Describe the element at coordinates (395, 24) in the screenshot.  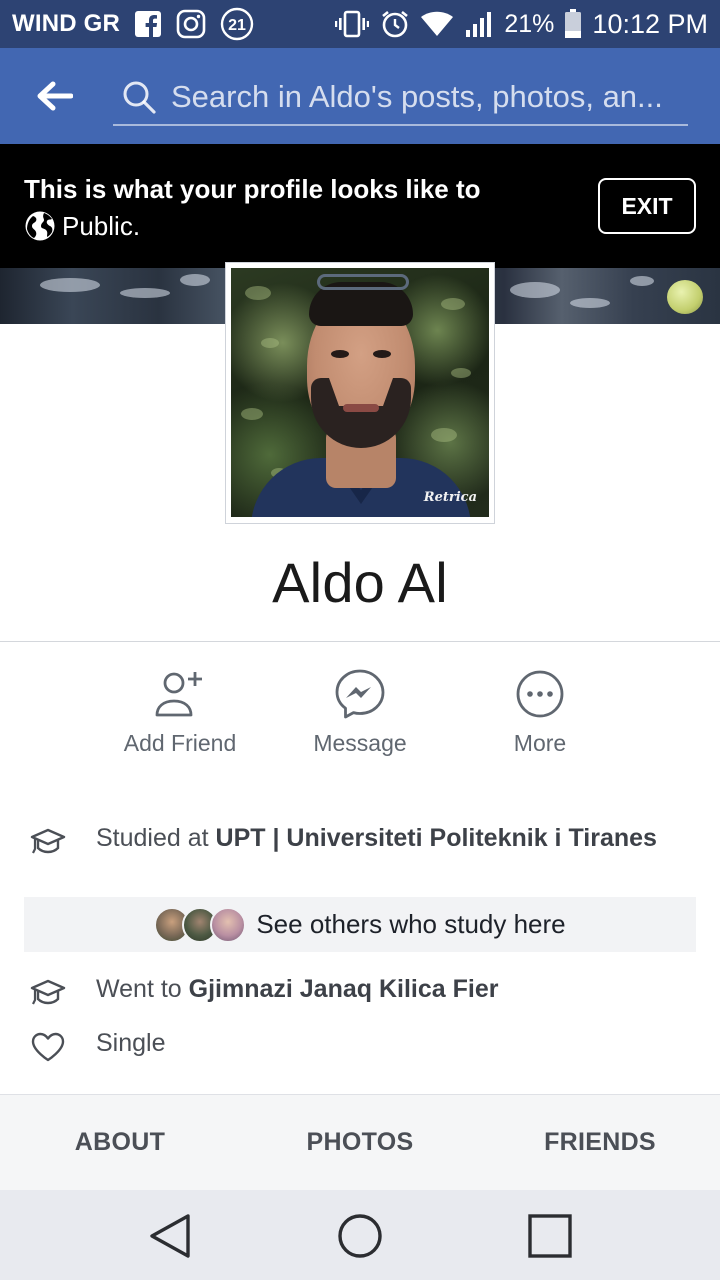
I see `alarm-icon` at that location.